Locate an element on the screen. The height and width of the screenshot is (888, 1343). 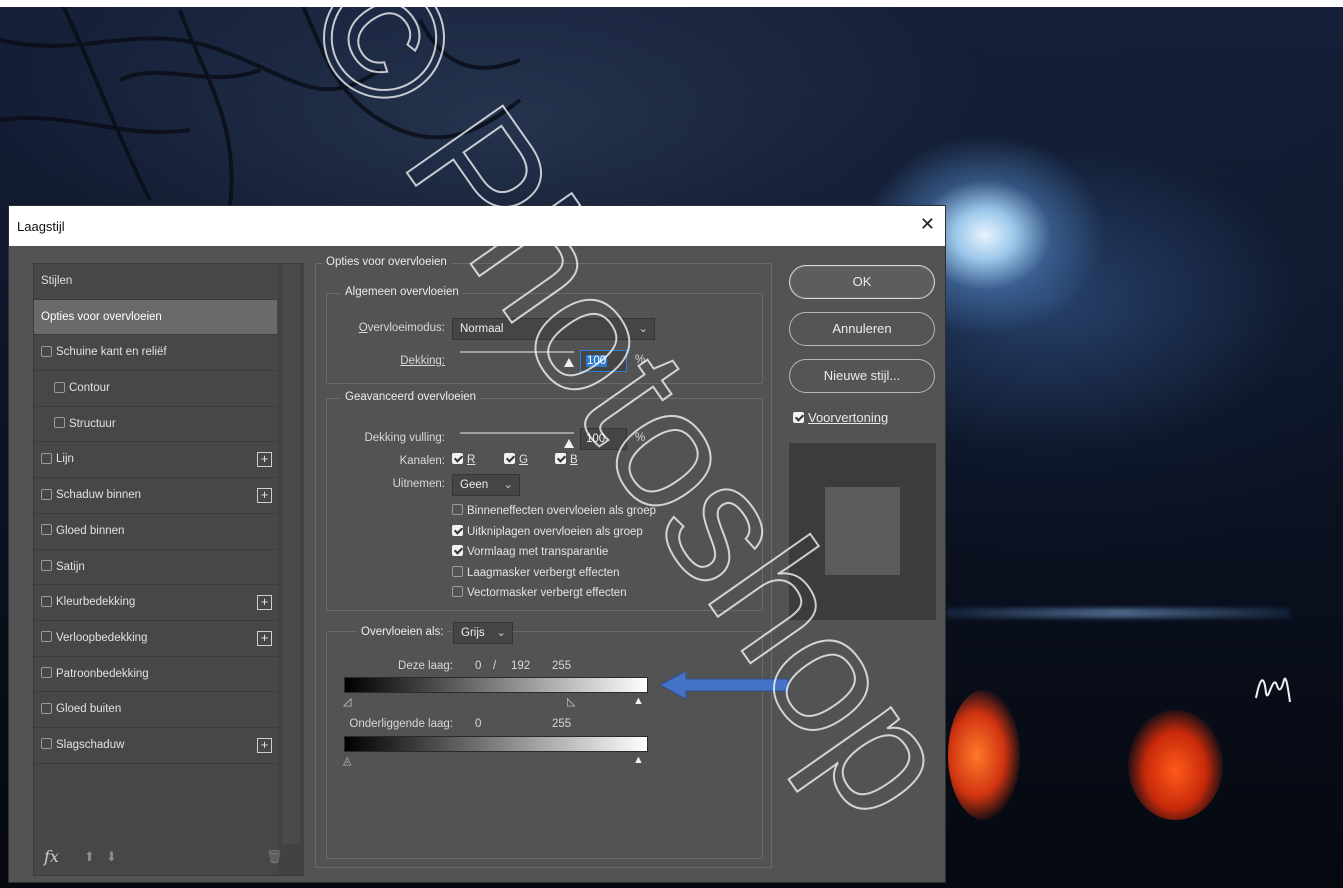
style-preview is located at coordinates (862, 531).